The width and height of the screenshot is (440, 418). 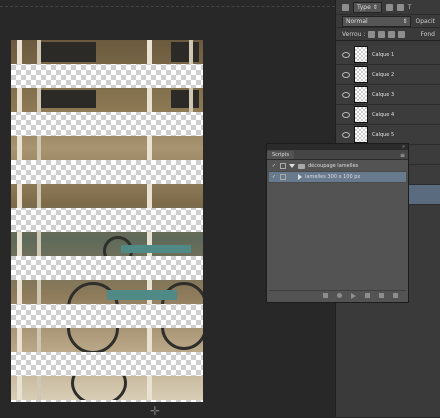 I want to click on new-action-icon, so click(x=381, y=295).